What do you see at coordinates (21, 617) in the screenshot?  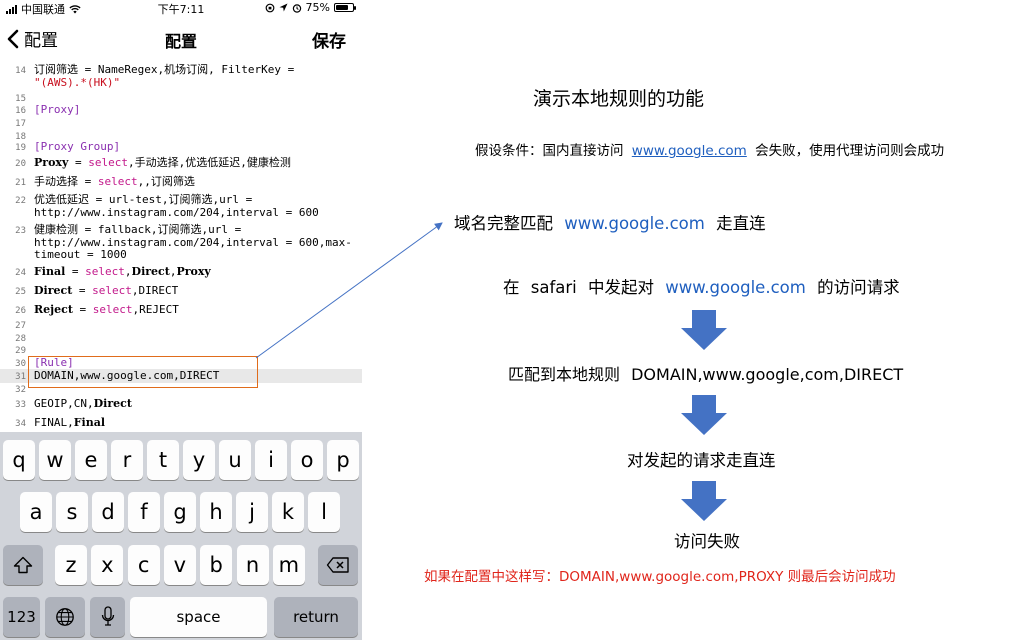 I see `numbers-key: 123` at bounding box center [21, 617].